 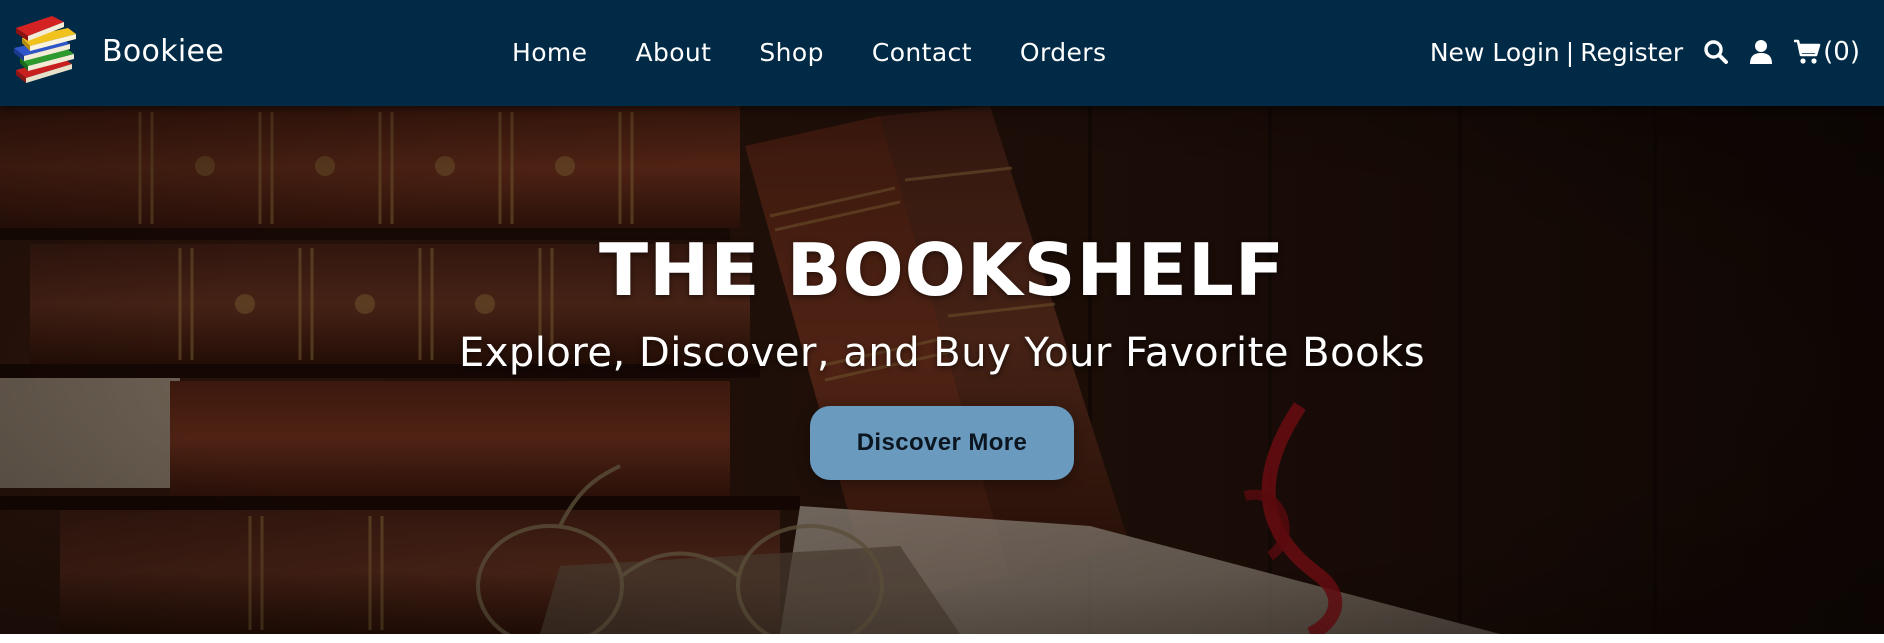 What do you see at coordinates (922, 52) in the screenshot?
I see `nav-link-contact: Contact` at bounding box center [922, 52].